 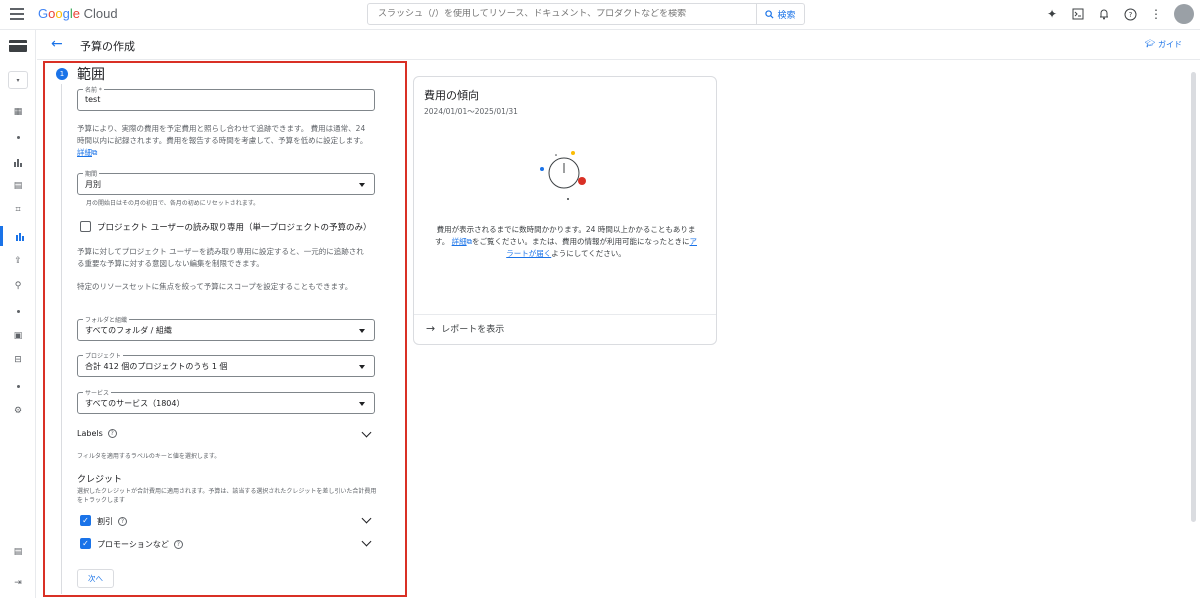 I want to click on menu-icon, so click(x=17, y=14).